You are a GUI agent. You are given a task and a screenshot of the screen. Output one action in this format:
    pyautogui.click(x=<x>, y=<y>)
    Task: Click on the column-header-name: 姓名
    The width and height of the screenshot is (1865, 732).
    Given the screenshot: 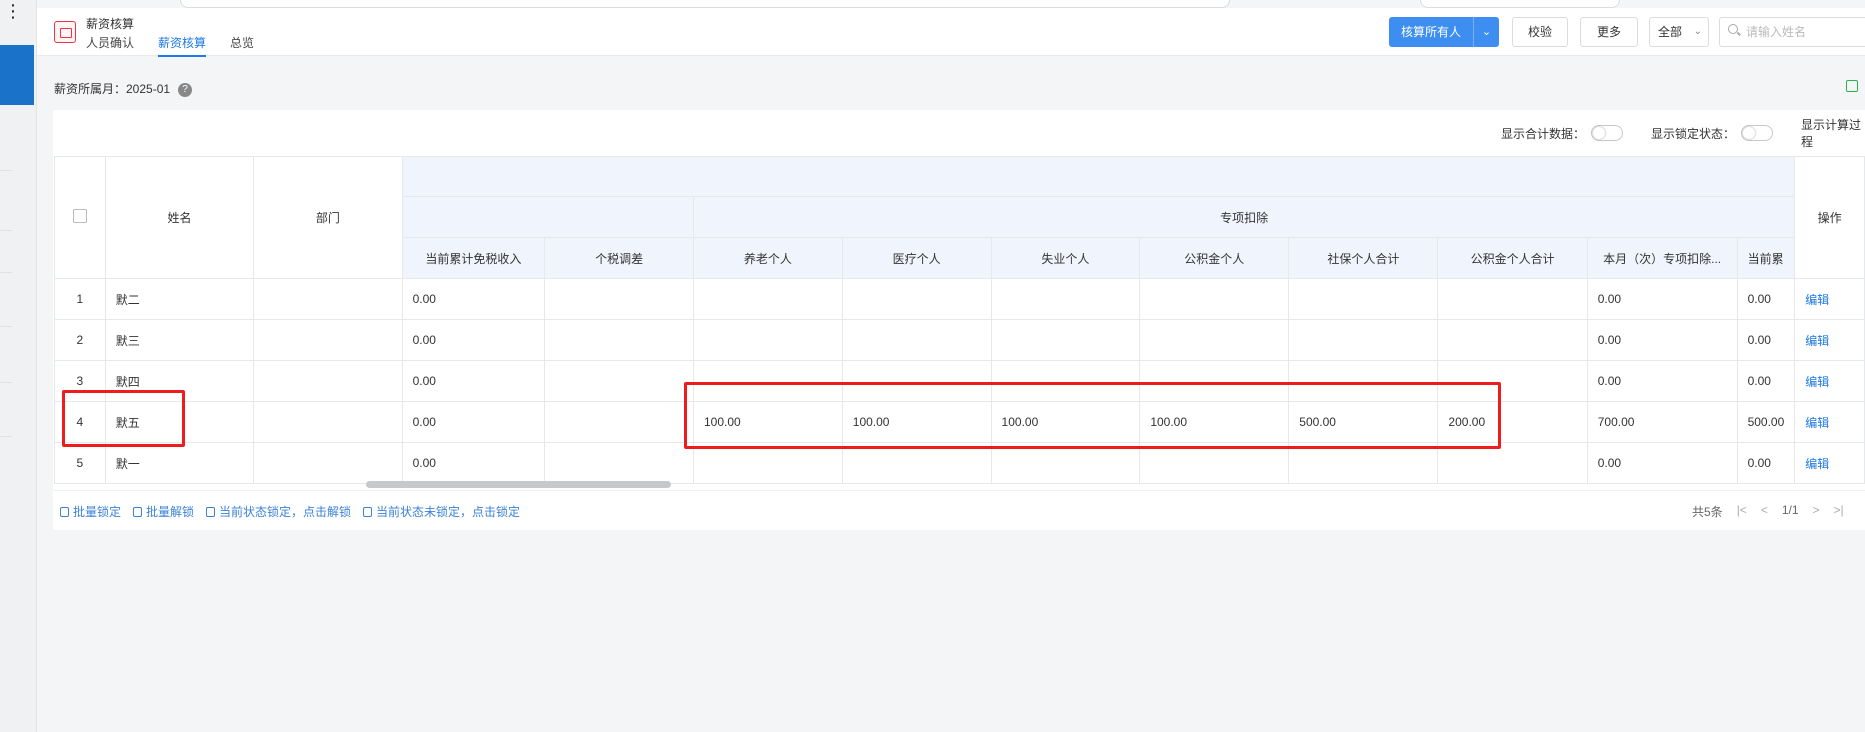 What is the action you would take?
    pyautogui.click(x=179, y=217)
    